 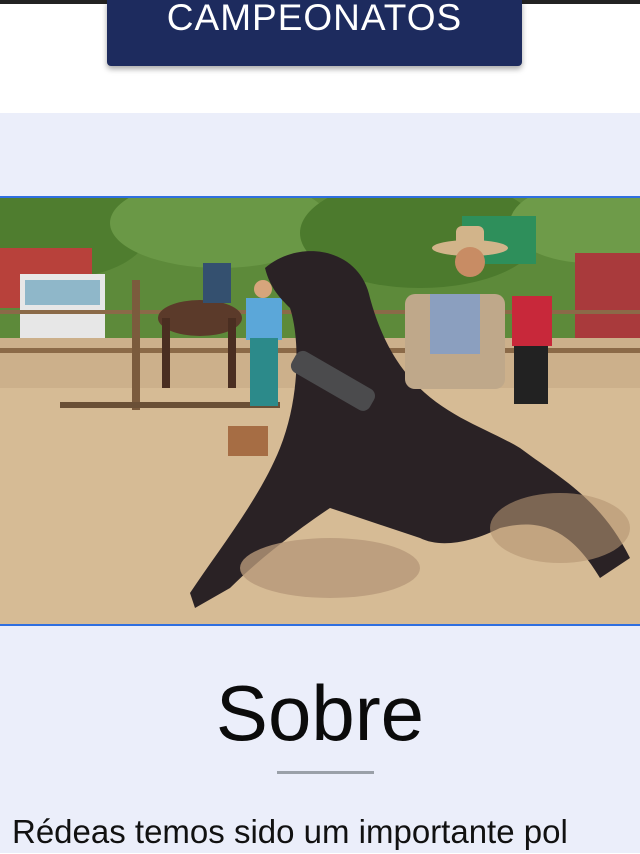 What do you see at coordinates (325, 772) in the screenshot?
I see `title-divider` at bounding box center [325, 772].